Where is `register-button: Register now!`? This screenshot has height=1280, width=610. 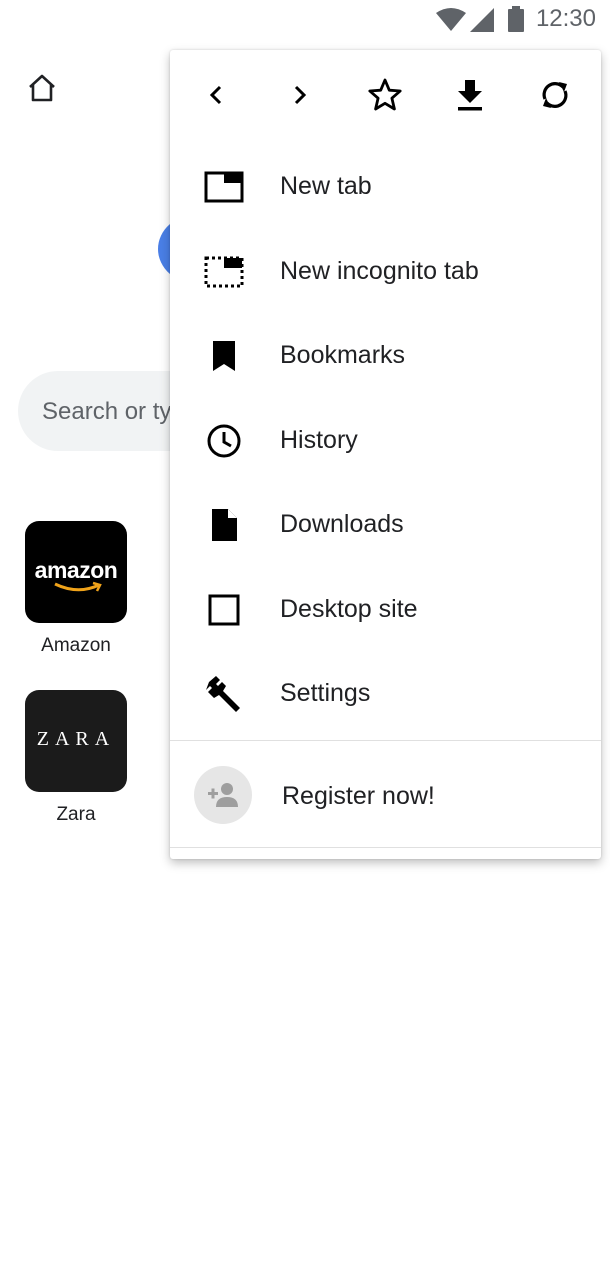
register-button: Register now! is located at coordinates (385, 795).